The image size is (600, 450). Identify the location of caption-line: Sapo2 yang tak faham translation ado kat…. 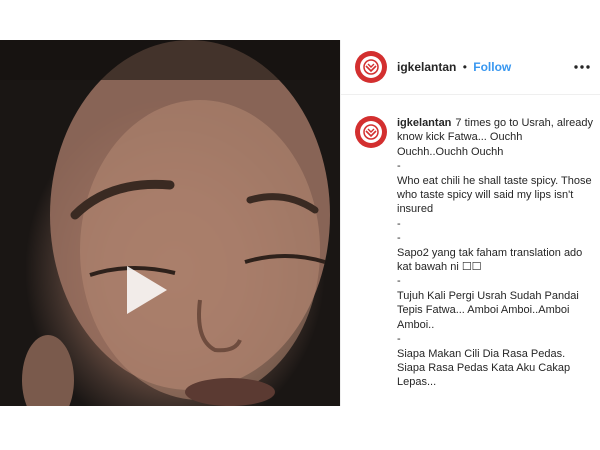
(490, 260).